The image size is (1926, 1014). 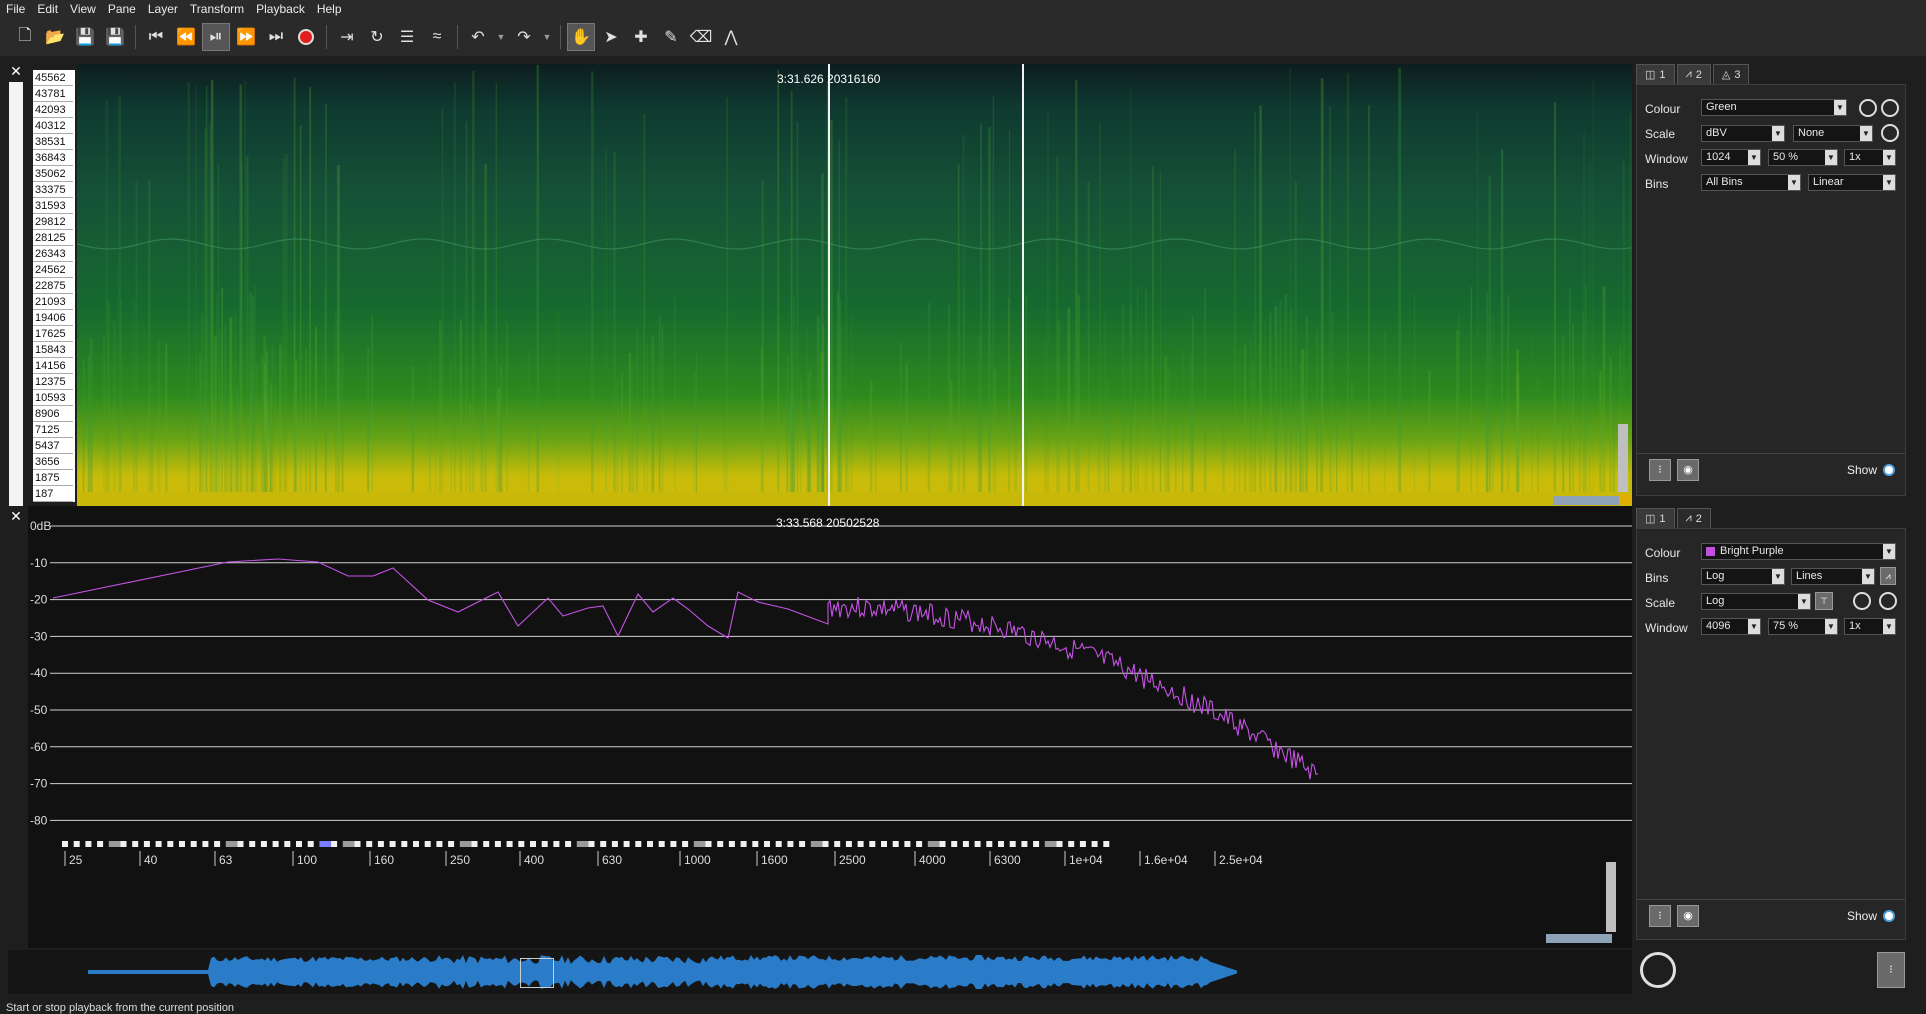 What do you see at coordinates (501, 37) in the screenshot?
I see `undo-menu-icon: ▼` at bounding box center [501, 37].